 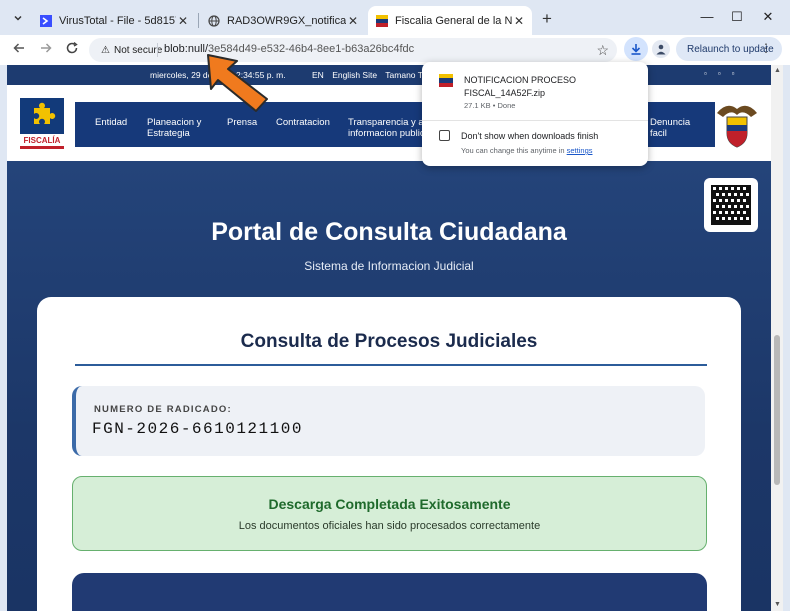 I want to click on dont-show-label: Don't show when downloads finish, so click(x=529, y=136).